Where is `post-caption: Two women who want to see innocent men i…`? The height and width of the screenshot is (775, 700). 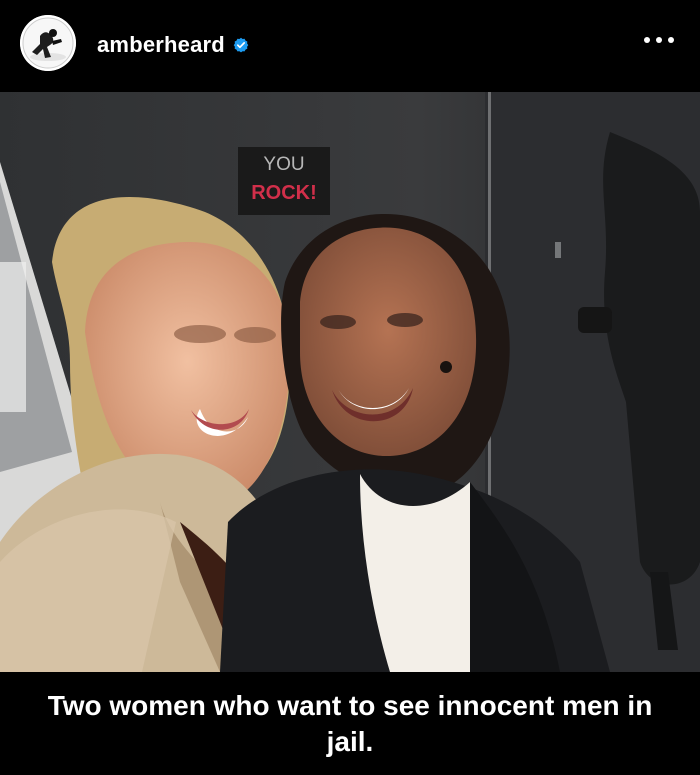
post-caption: Two women who want to see innocent men i… is located at coordinates (350, 723).